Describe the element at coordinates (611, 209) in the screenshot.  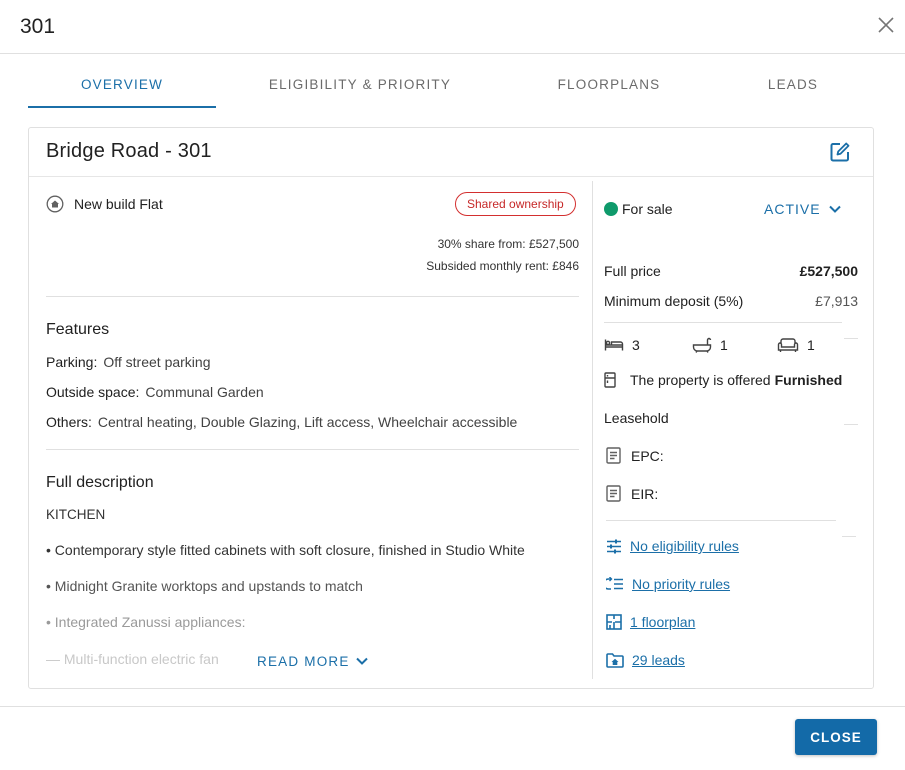
I see `status-dot` at that location.